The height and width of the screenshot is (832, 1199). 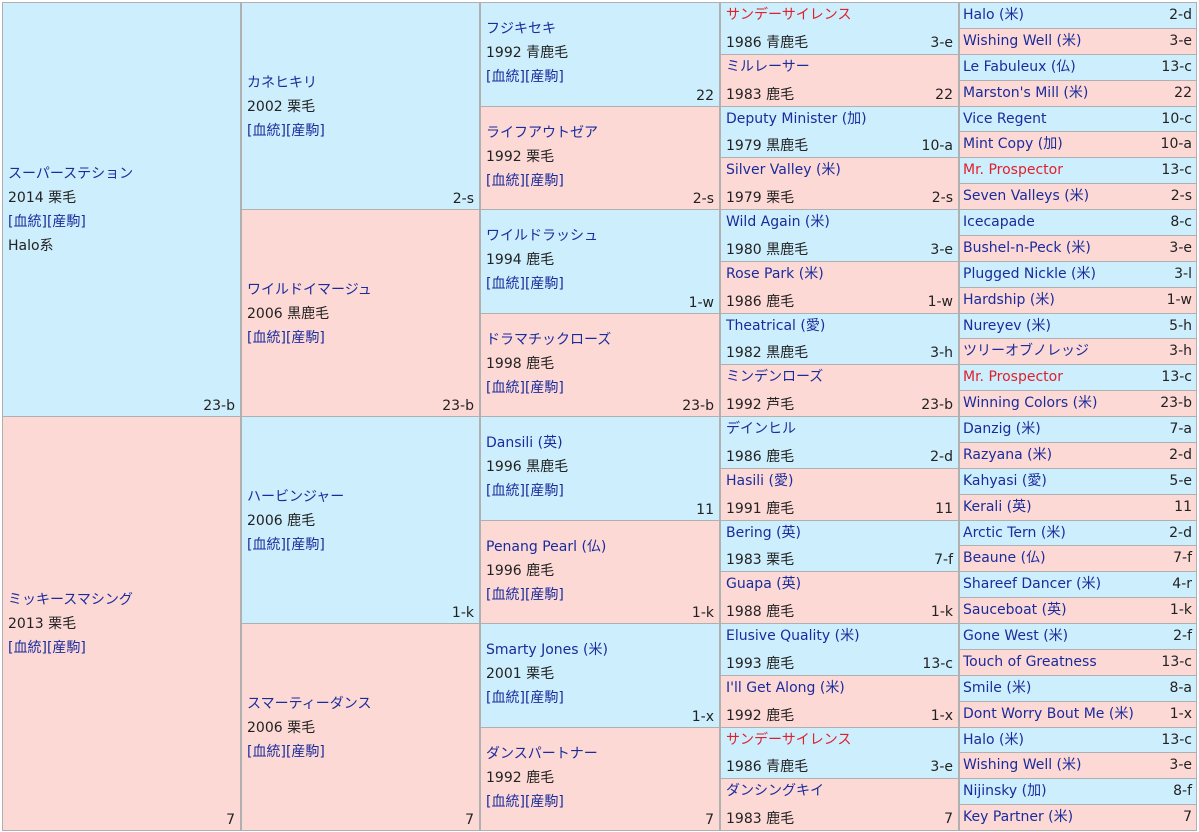 I want to click on horse-name-link: デインヒル, so click(x=761, y=429).